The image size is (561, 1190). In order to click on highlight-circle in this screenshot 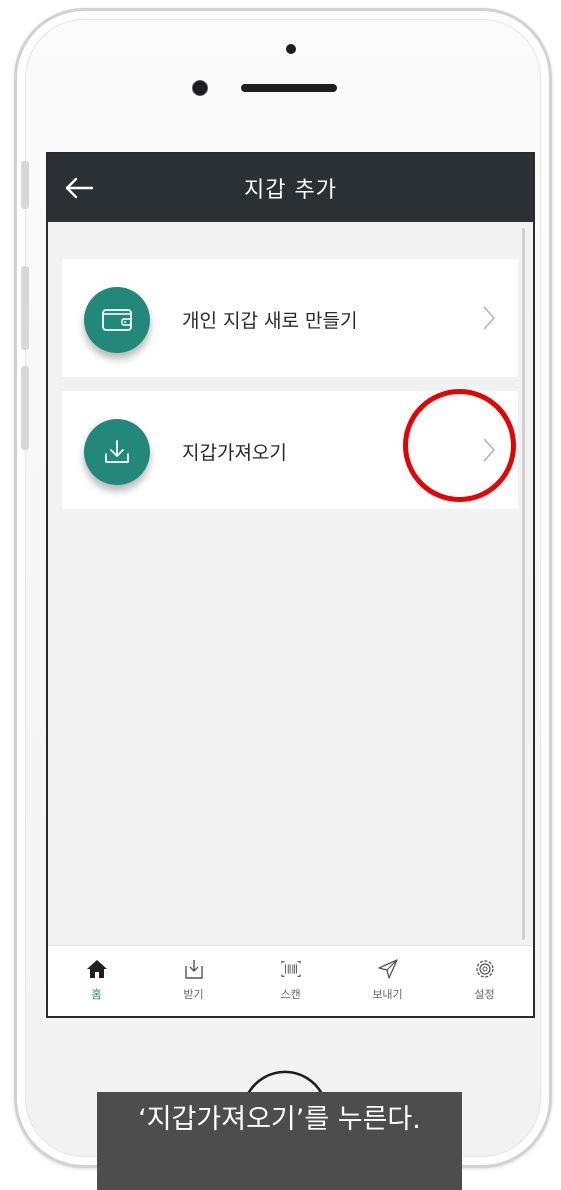, I will do `click(459, 445)`.